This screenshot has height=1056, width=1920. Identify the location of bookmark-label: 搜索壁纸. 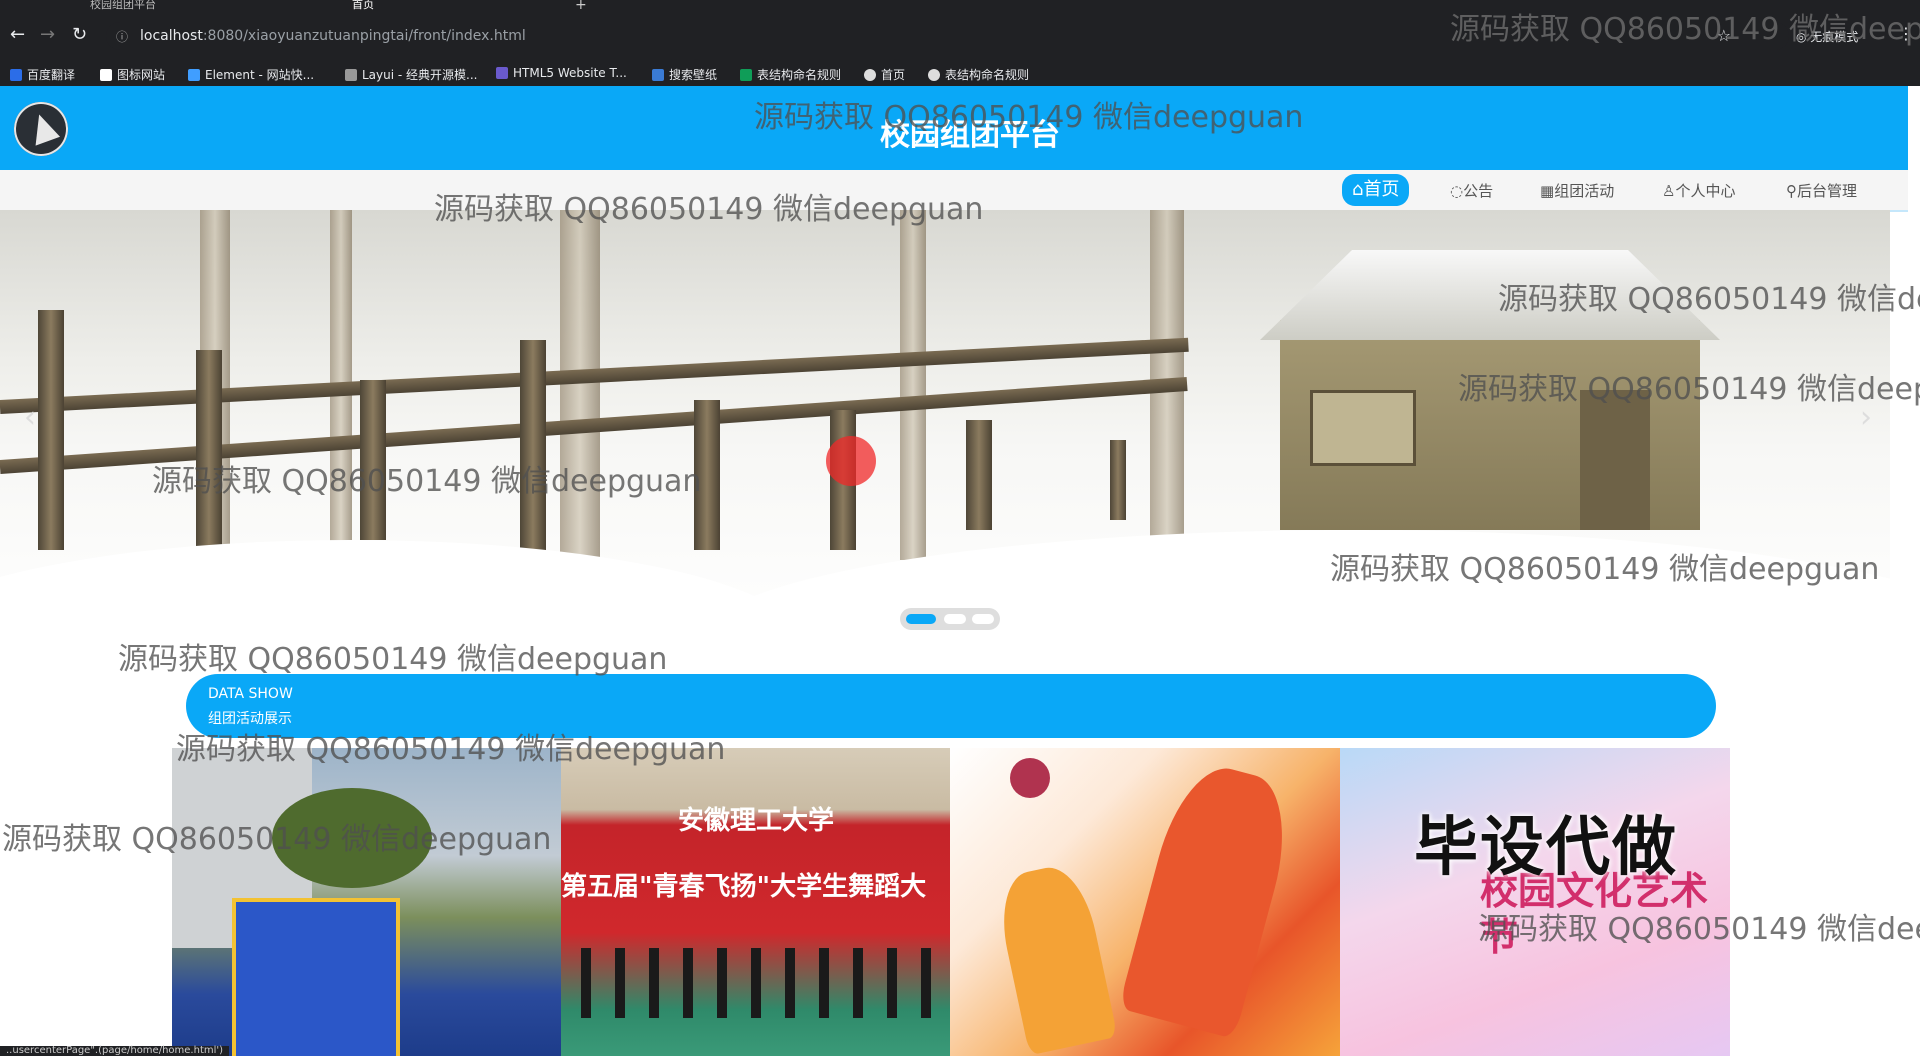
(693, 75).